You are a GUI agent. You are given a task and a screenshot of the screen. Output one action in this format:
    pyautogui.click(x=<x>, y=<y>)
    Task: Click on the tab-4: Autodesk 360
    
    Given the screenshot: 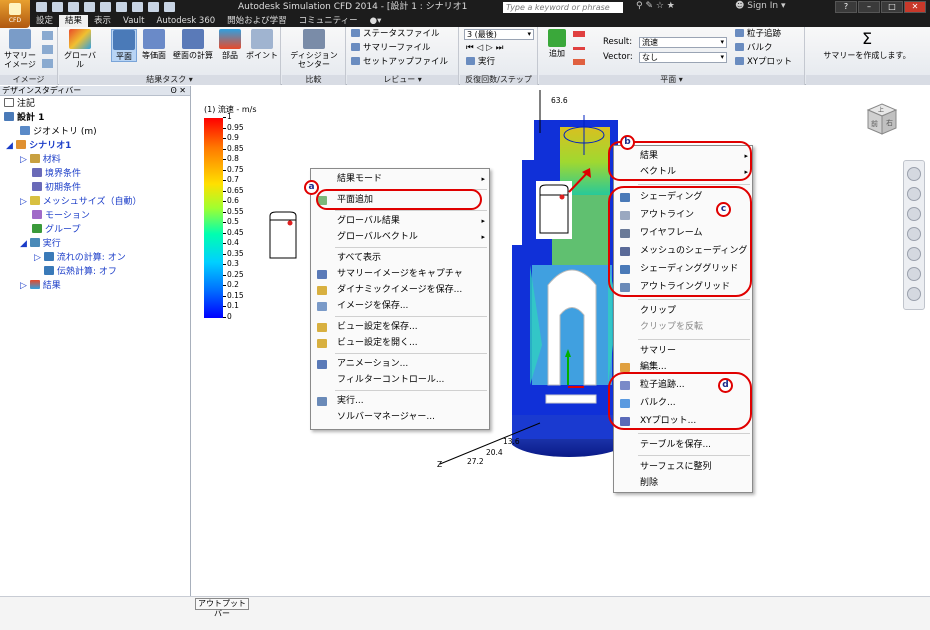 What is the action you would take?
    pyautogui.click(x=186, y=21)
    